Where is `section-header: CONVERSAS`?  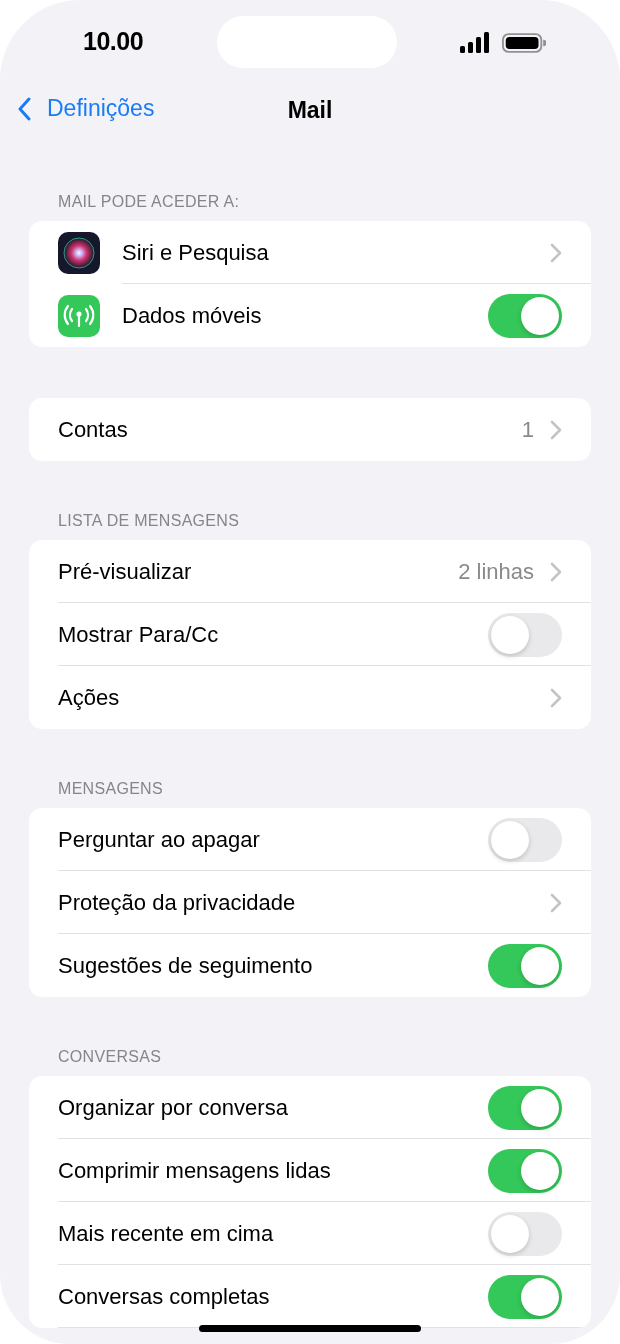
section-header: CONVERSAS is located at coordinates (110, 1057).